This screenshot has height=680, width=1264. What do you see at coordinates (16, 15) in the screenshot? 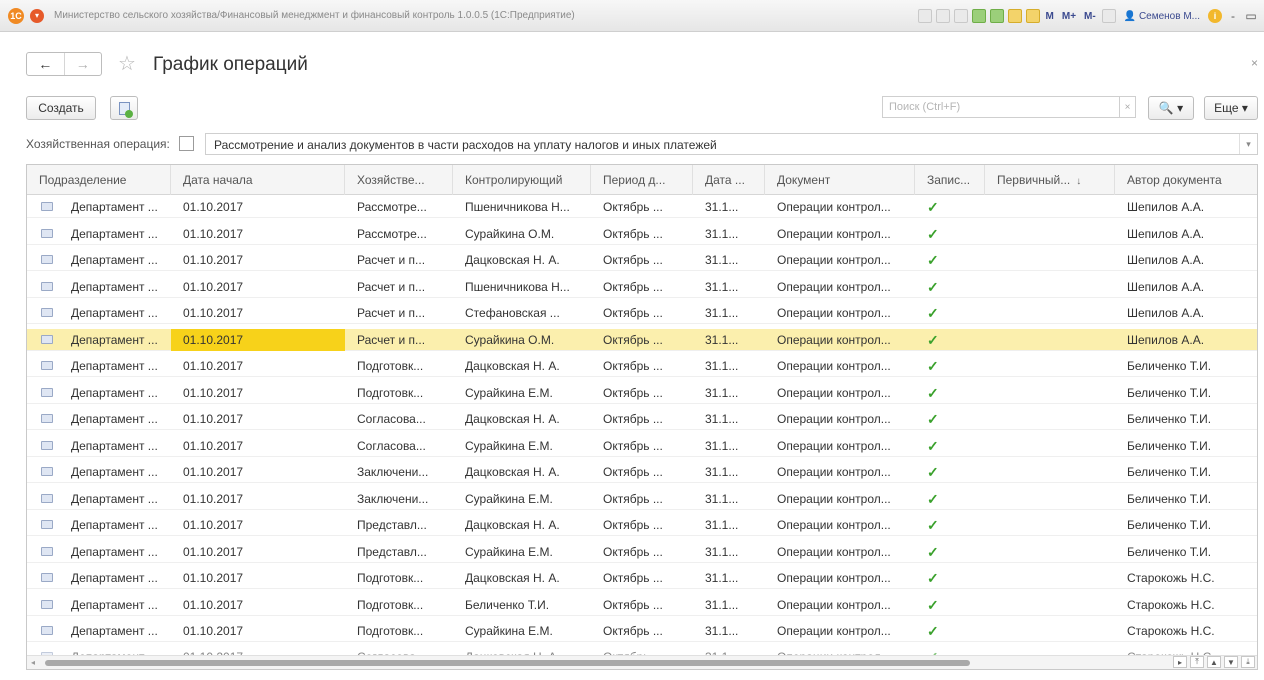
I see `app-logo-icon: 1C` at bounding box center [16, 15].